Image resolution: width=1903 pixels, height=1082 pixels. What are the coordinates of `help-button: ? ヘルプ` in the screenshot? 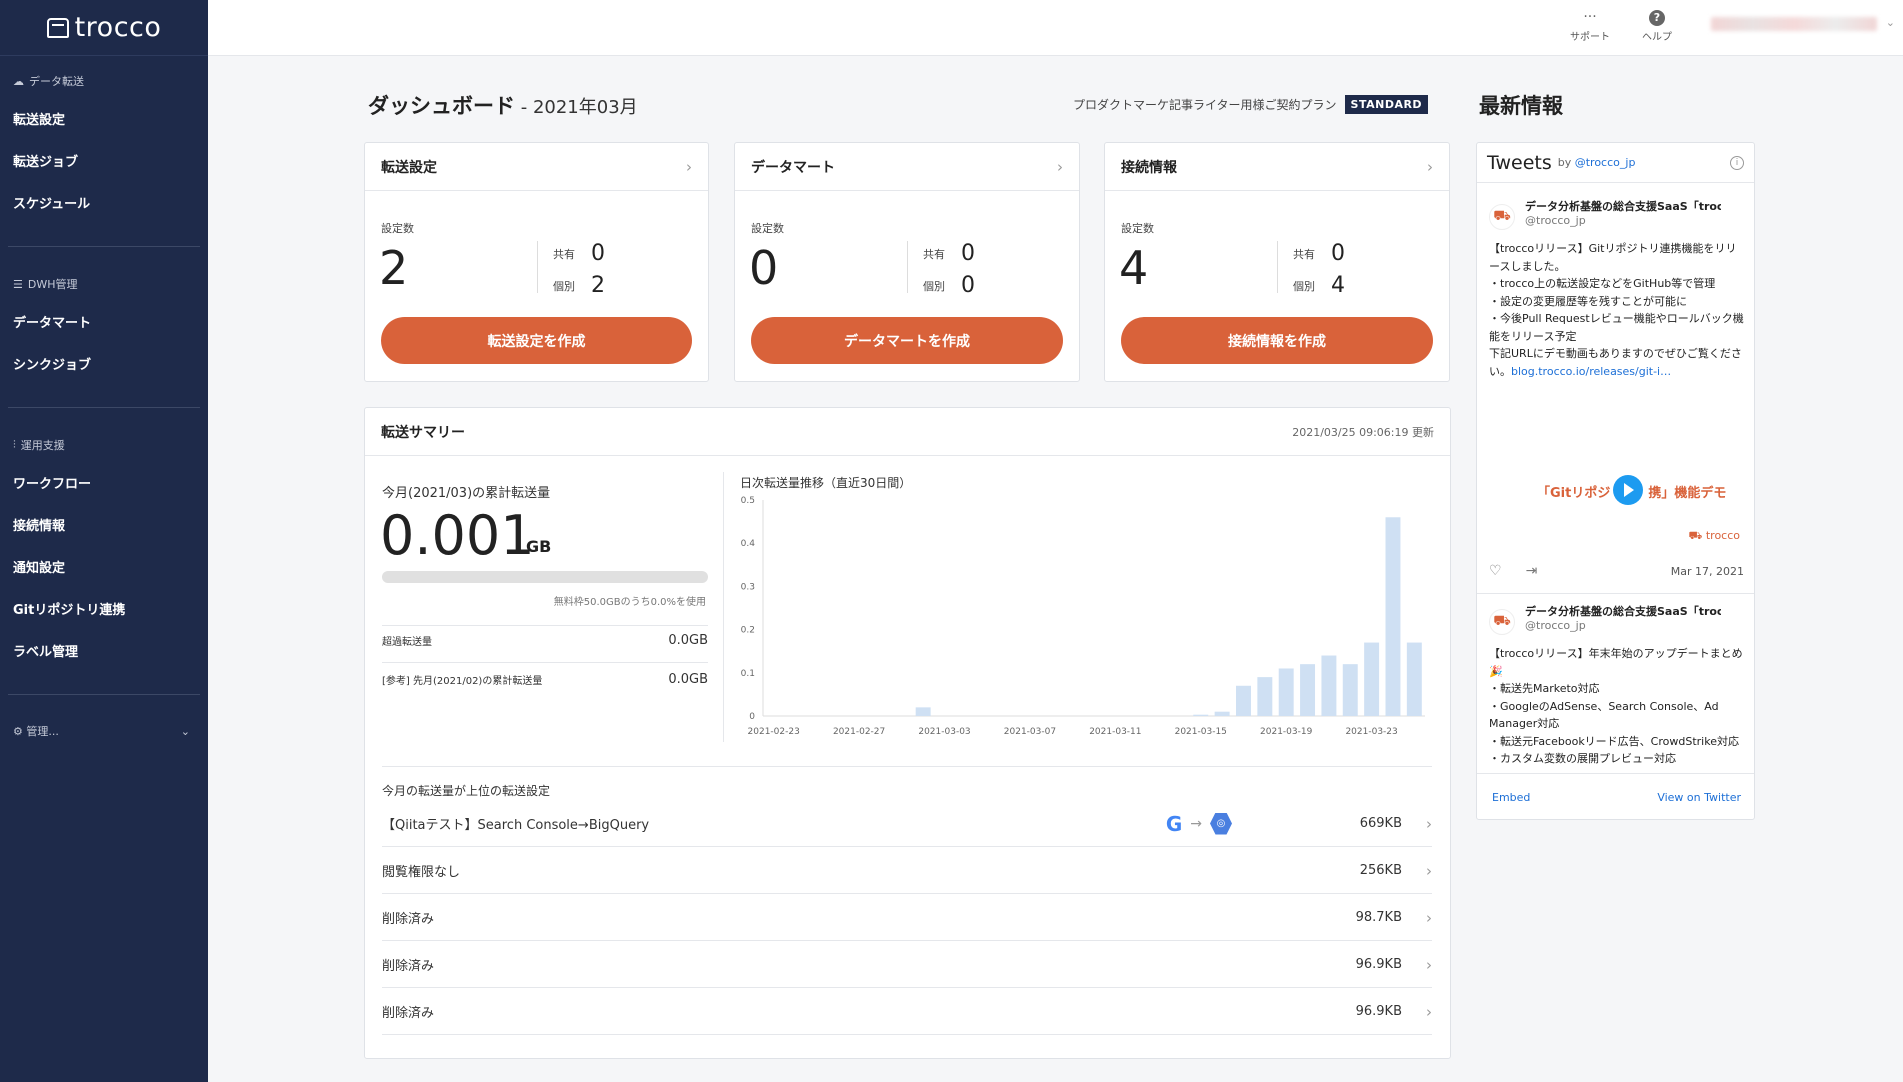 It's located at (1657, 25).